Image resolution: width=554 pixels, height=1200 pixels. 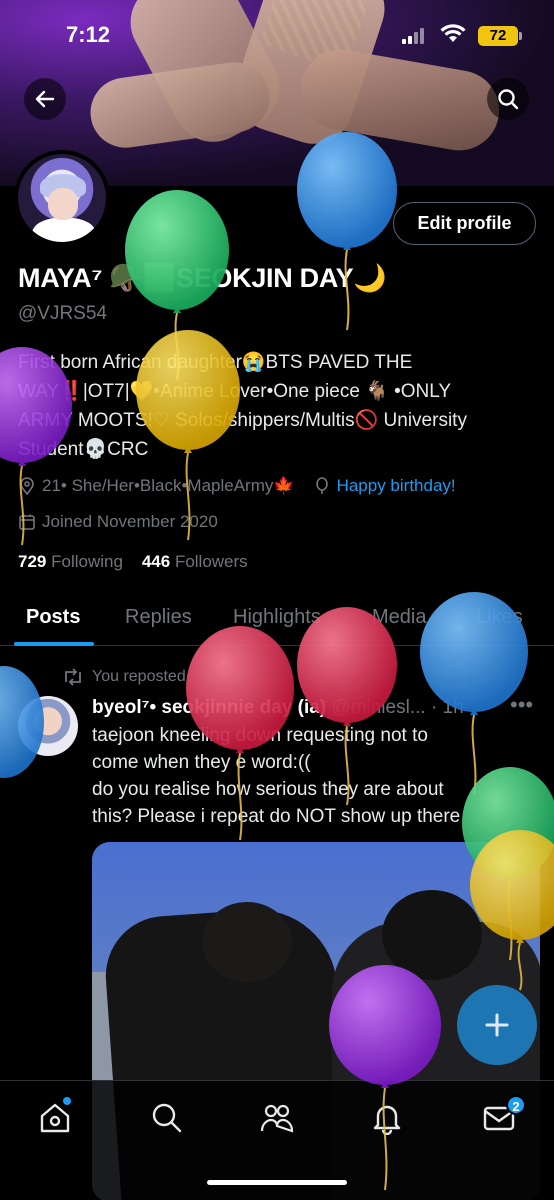 I want to click on status-bar: 7:12 72, so click(x=277, y=35).